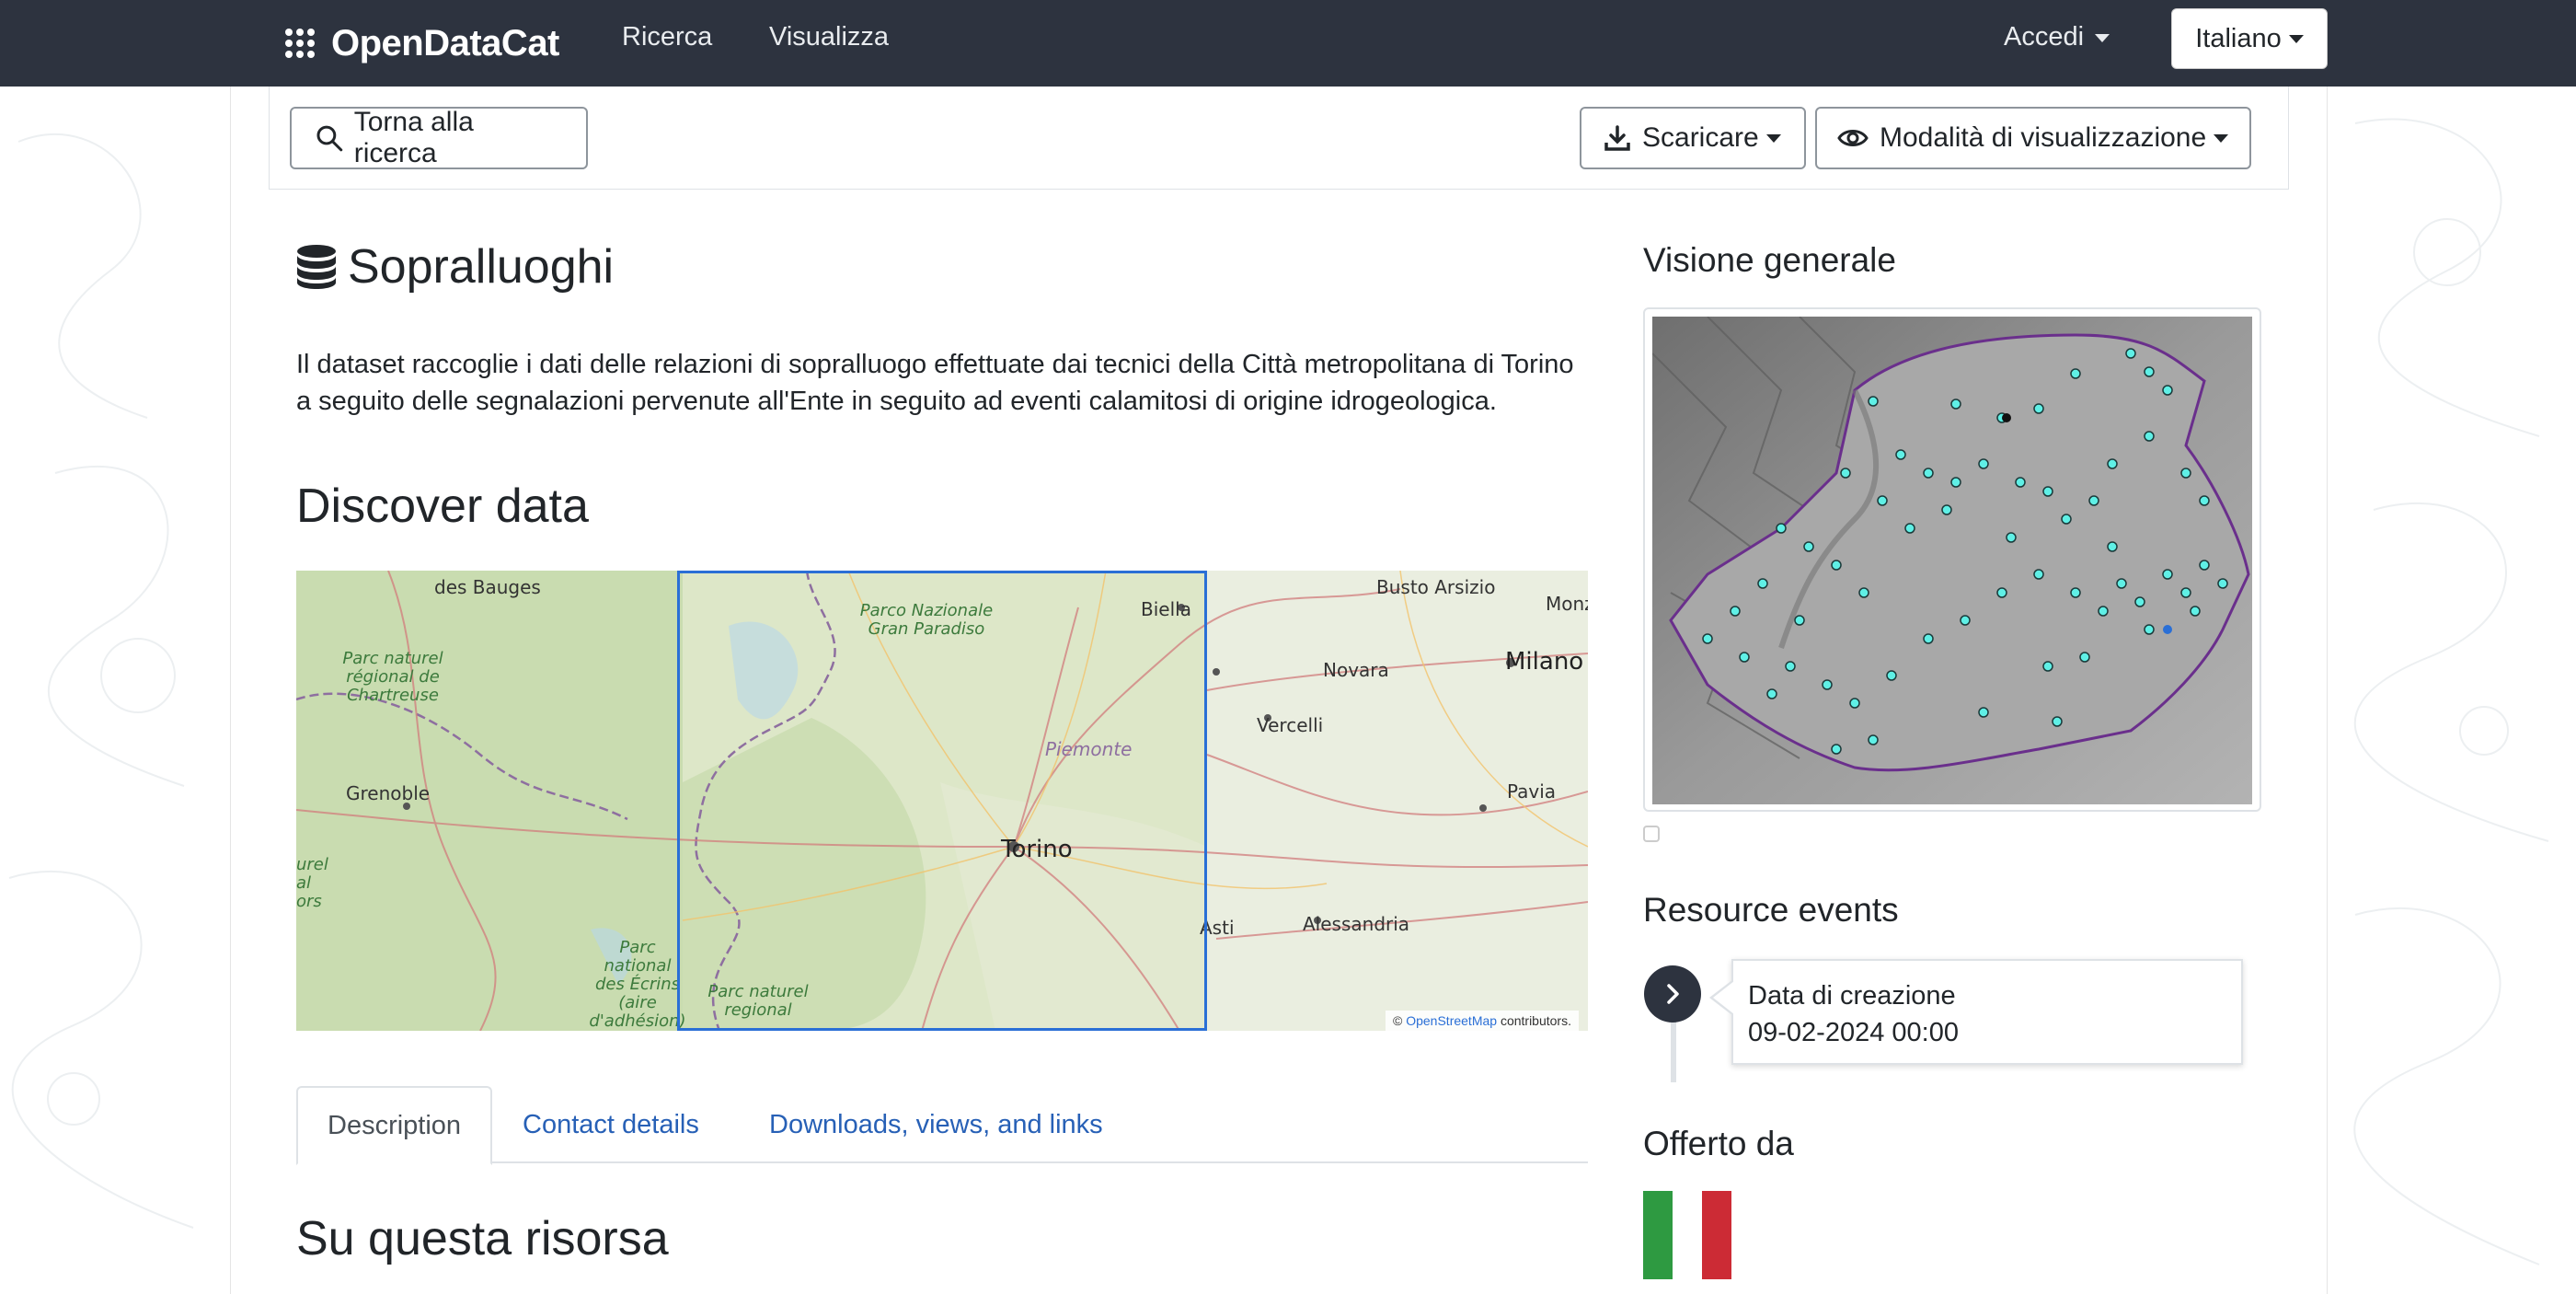 Image resolution: width=2576 pixels, height=1294 pixels. I want to click on nav-link-ricerca: Ricerca, so click(667, 37).